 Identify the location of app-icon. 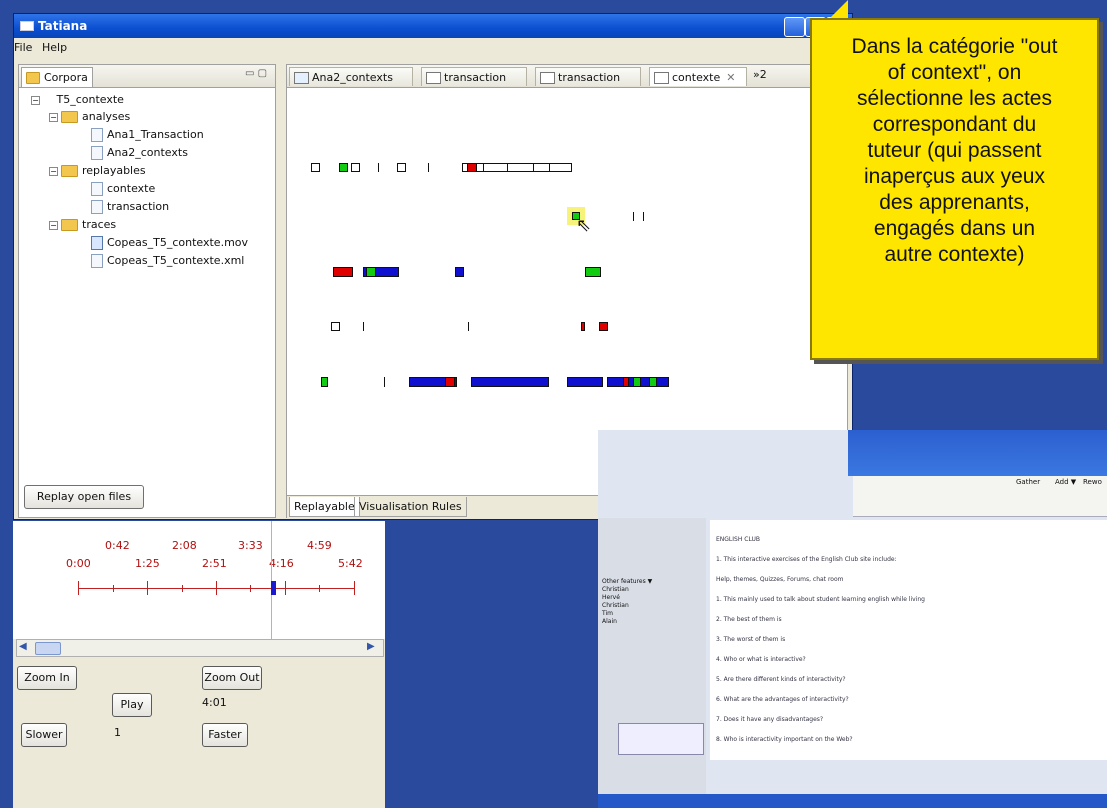
(27, 26).